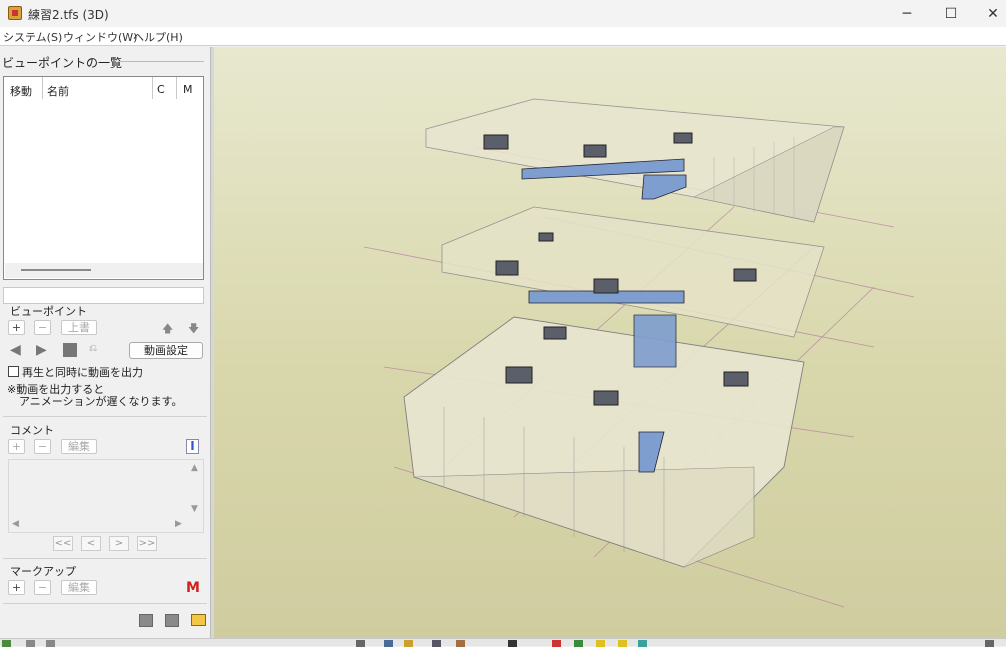 The width and height of the screenshot is (1006, 647). I want to click on scroll-left-icon: ◀, so click(15, 524).